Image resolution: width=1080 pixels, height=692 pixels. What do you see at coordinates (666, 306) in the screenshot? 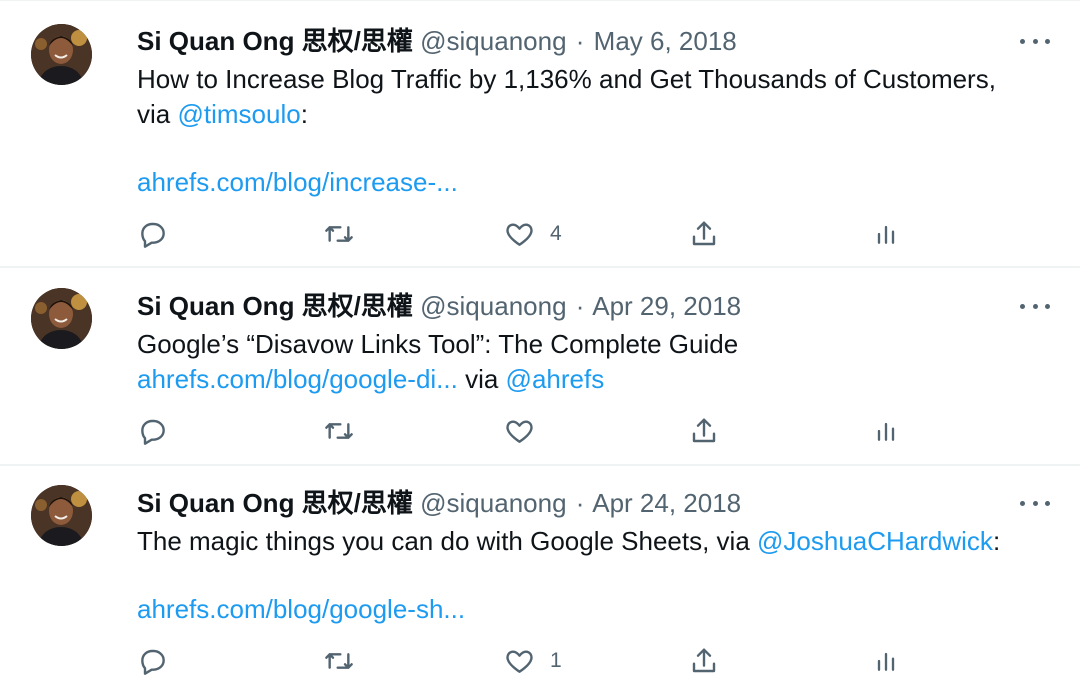
I see `tweet-date: Apr 29, 2018` at bounding box center [666, 306].